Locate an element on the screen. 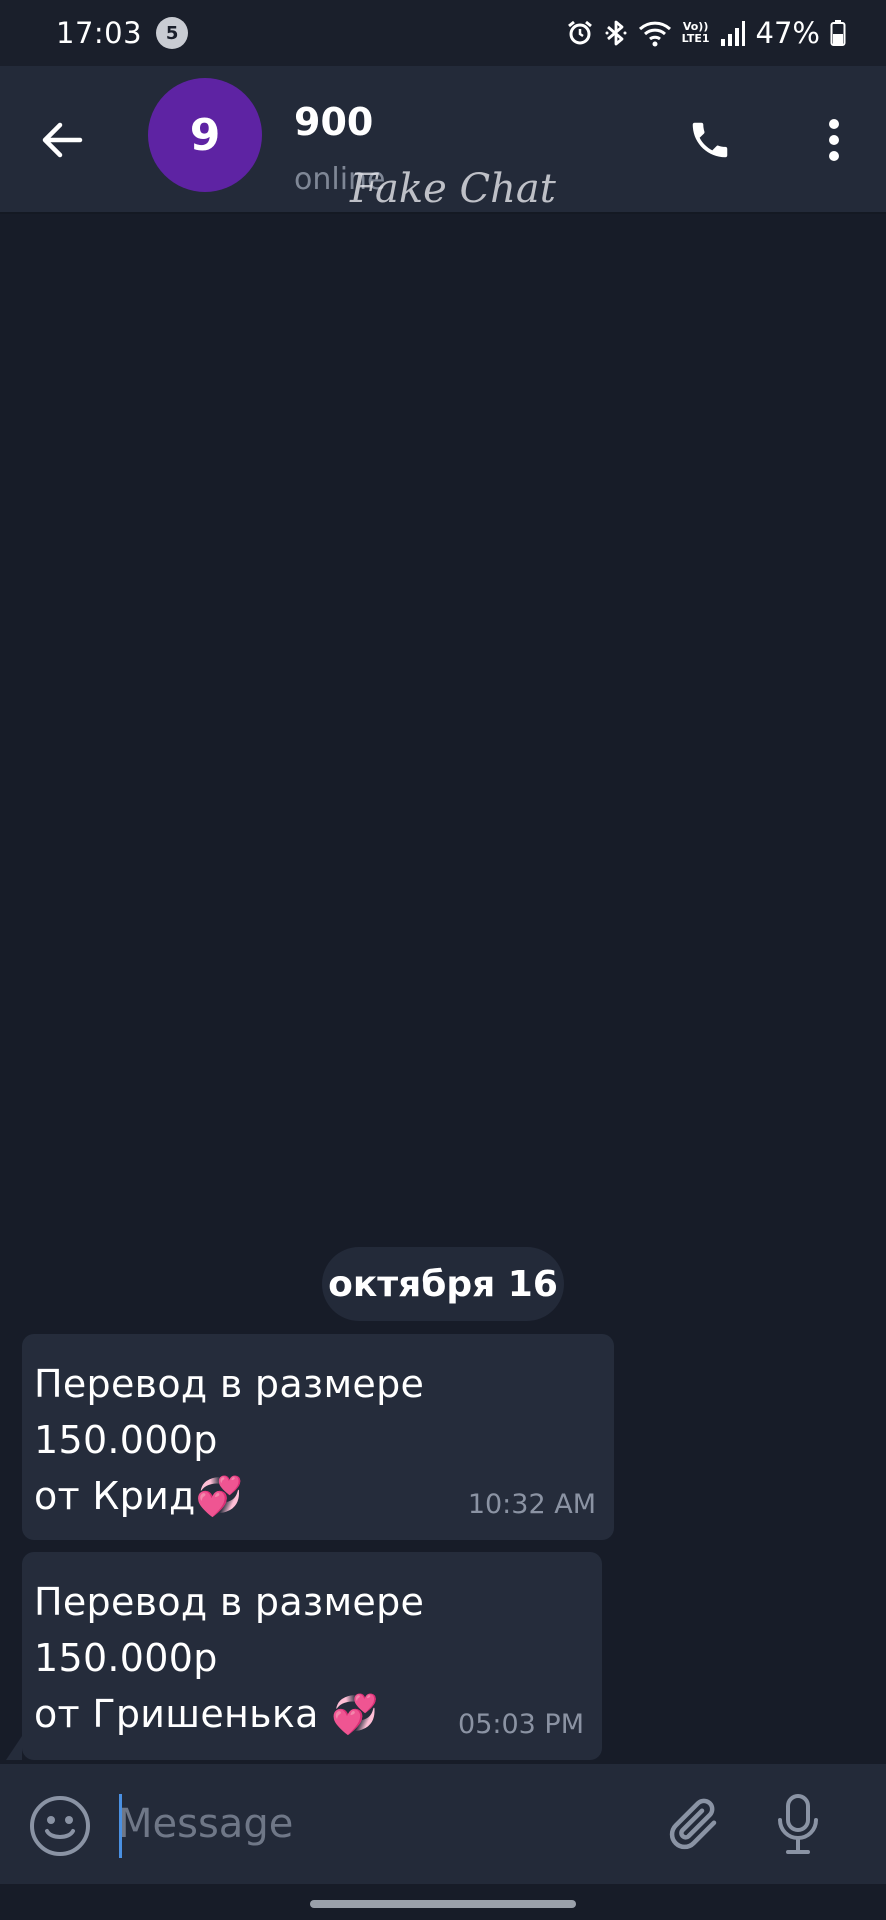  signal-icon is located at coordinates (733, 33).